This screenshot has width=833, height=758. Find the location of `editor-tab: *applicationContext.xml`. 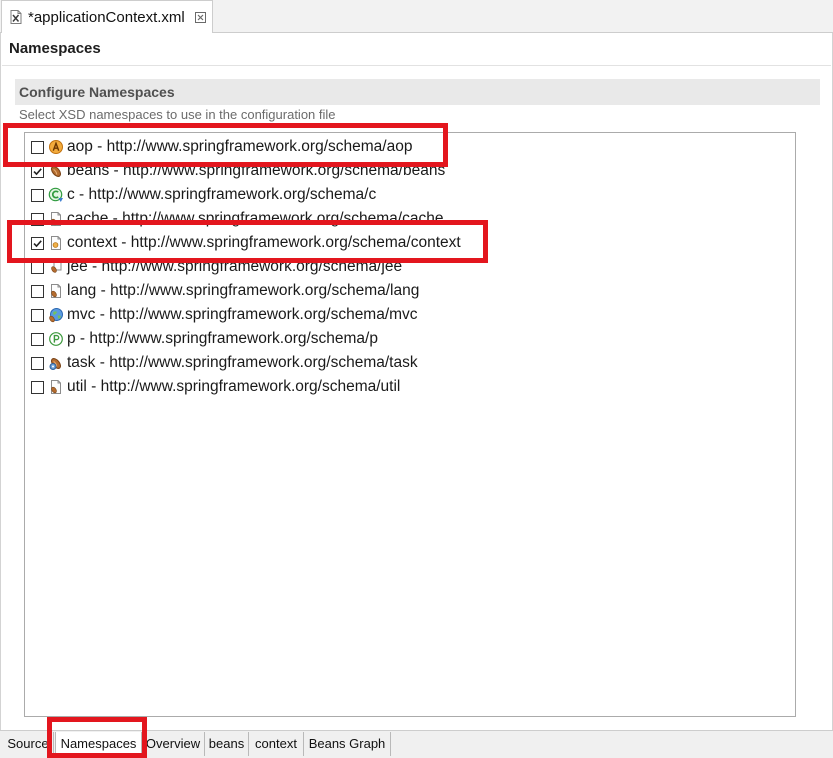

editor-tab: *applicationContext.xml is located at coordinates (107, 16).